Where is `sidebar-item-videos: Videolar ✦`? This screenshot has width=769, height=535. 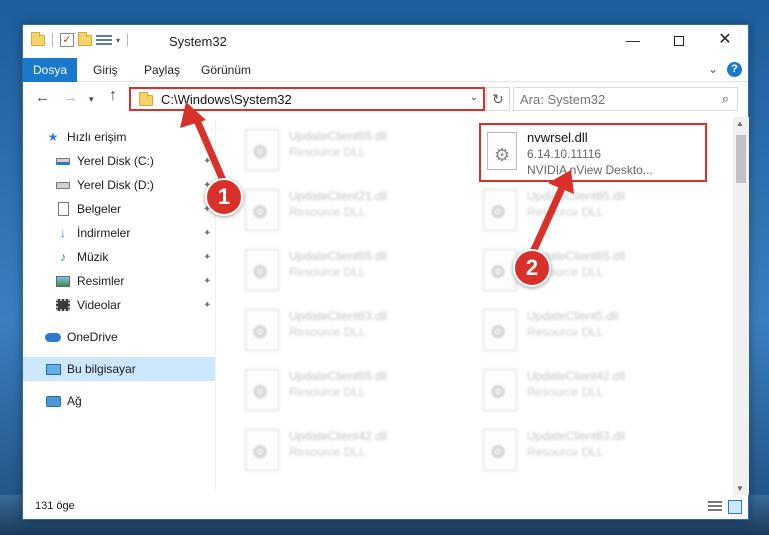
sidebar-item-videos: Videolar ✦ is located at coordinates (119, 305).